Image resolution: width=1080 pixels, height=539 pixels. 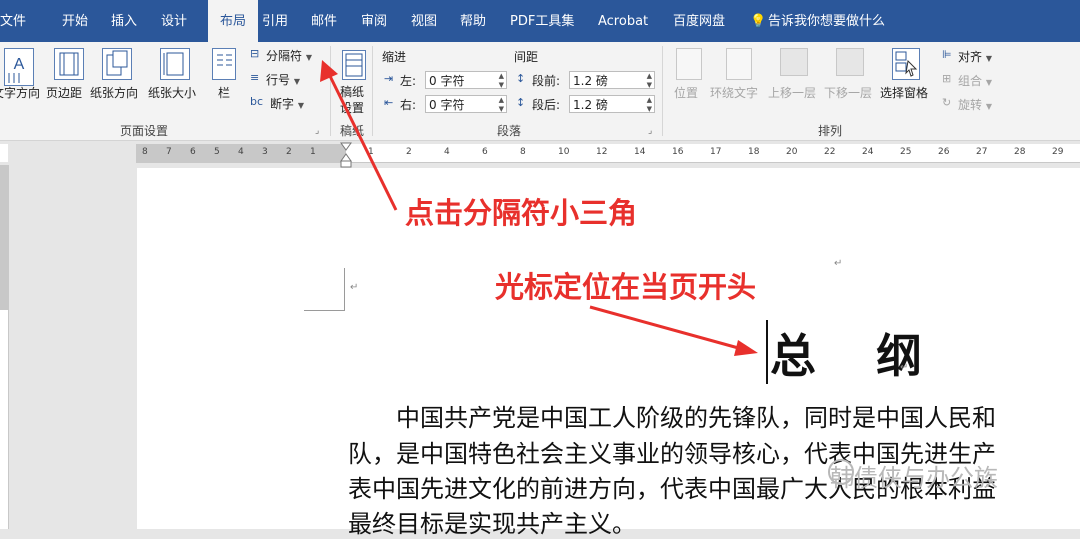 I want to click on arrow-to-breaks-head, so click(x=329, y=71).